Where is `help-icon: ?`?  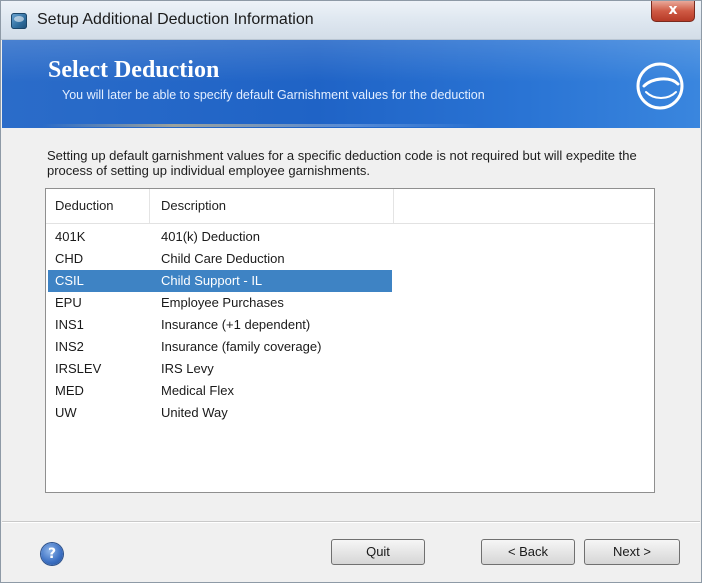 help-icon: ? is located at coordinates (52, 554).